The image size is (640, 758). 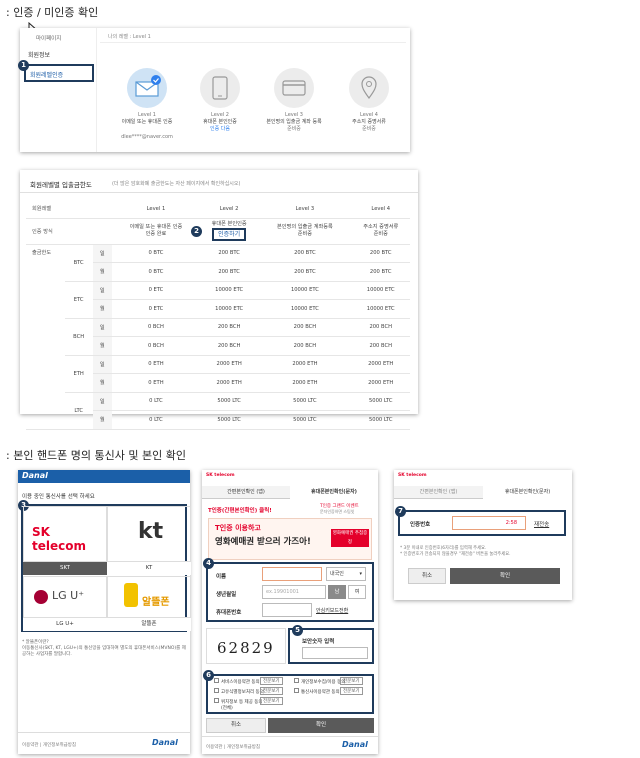 What do you see at coordinates (246, 648) in the screenshot?
I see `captcha-text: 62829` at bounding box center [246, 648].